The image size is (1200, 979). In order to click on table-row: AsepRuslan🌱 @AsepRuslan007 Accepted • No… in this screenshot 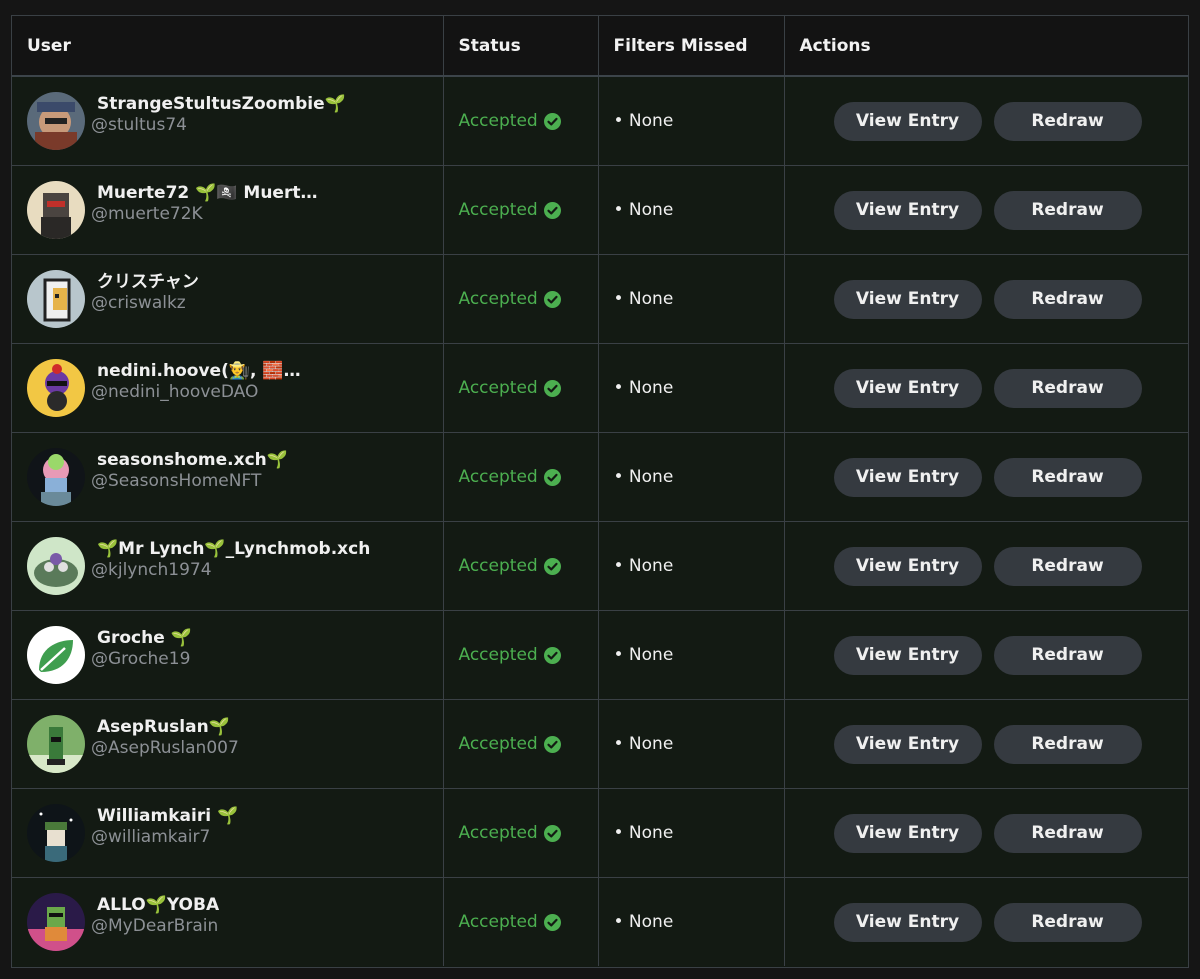, I will do `click(600, 744)`.